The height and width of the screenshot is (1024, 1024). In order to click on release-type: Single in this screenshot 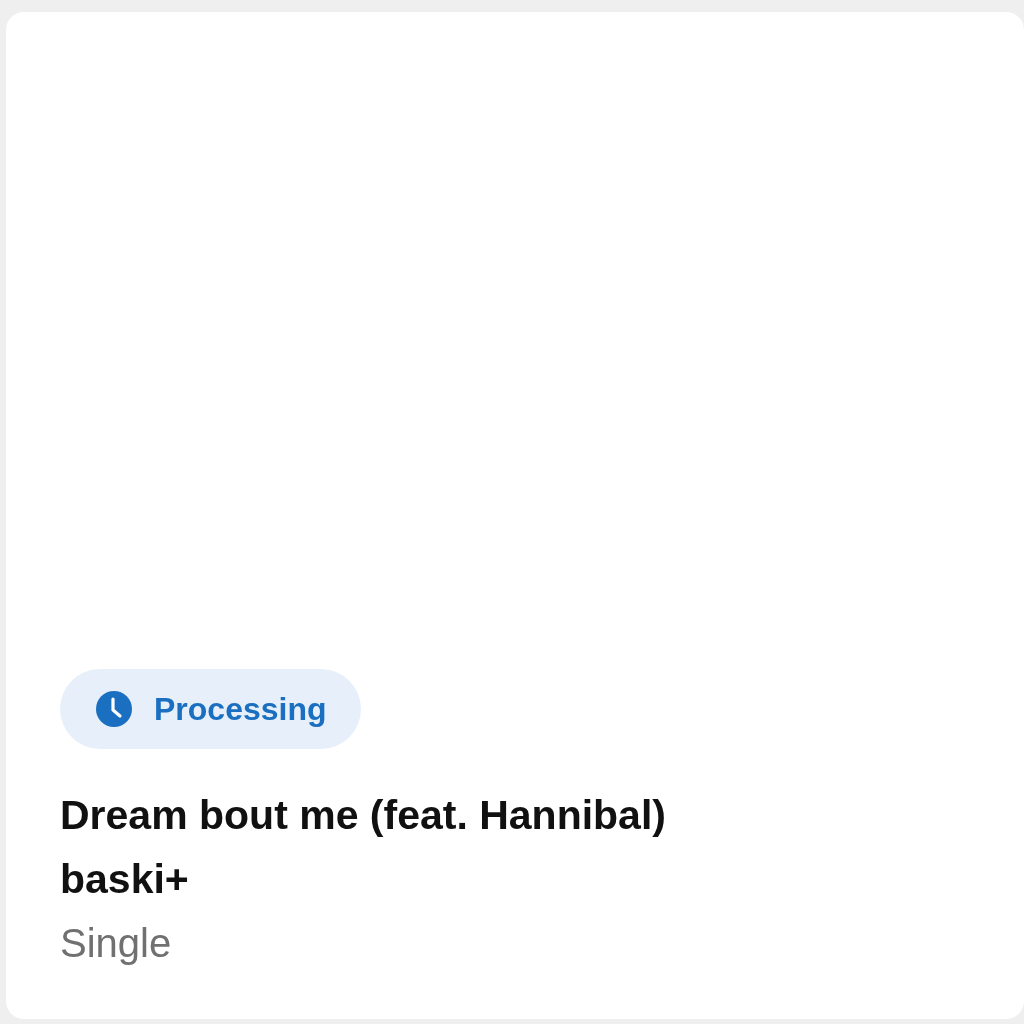, I will do `click(116, 943)`.